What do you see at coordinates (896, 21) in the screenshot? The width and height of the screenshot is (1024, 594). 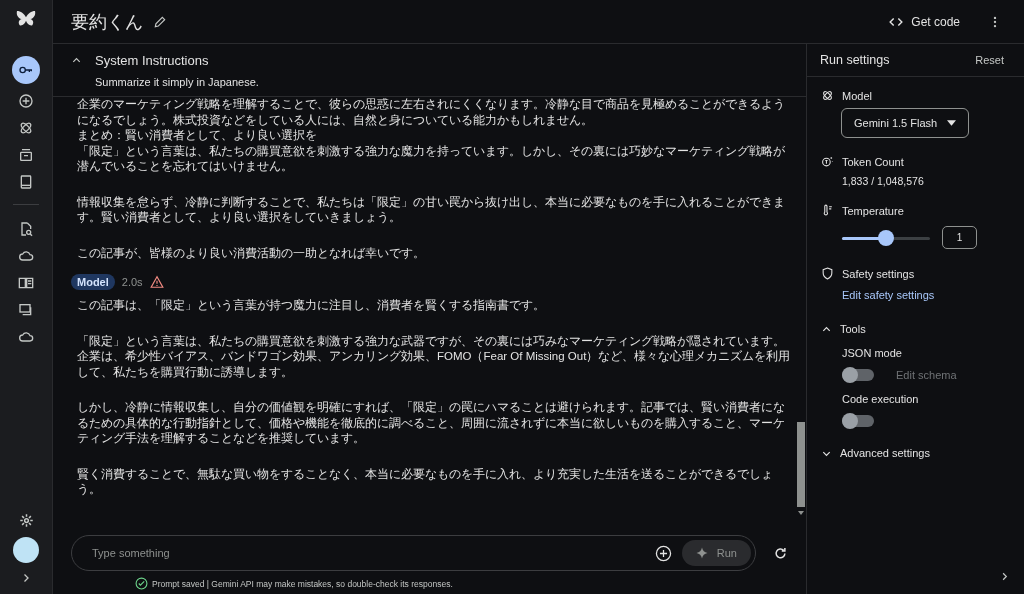 I see `code-icon` at bounding box center [896, 21].